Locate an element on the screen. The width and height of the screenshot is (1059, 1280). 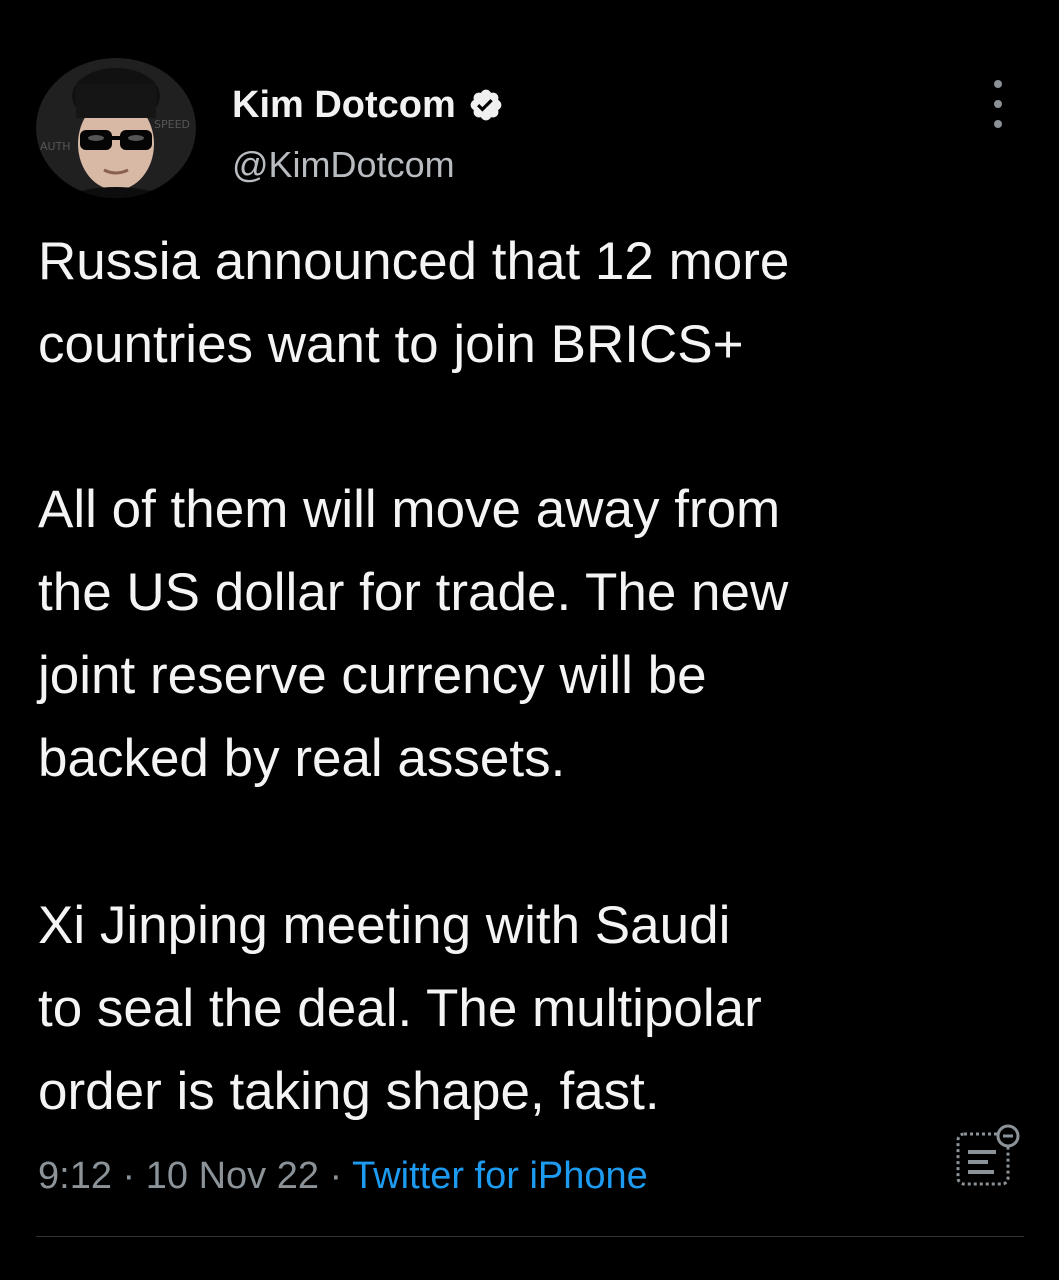
tweet-date: 10 Nov 22 is located at coordinates (232, 1176).